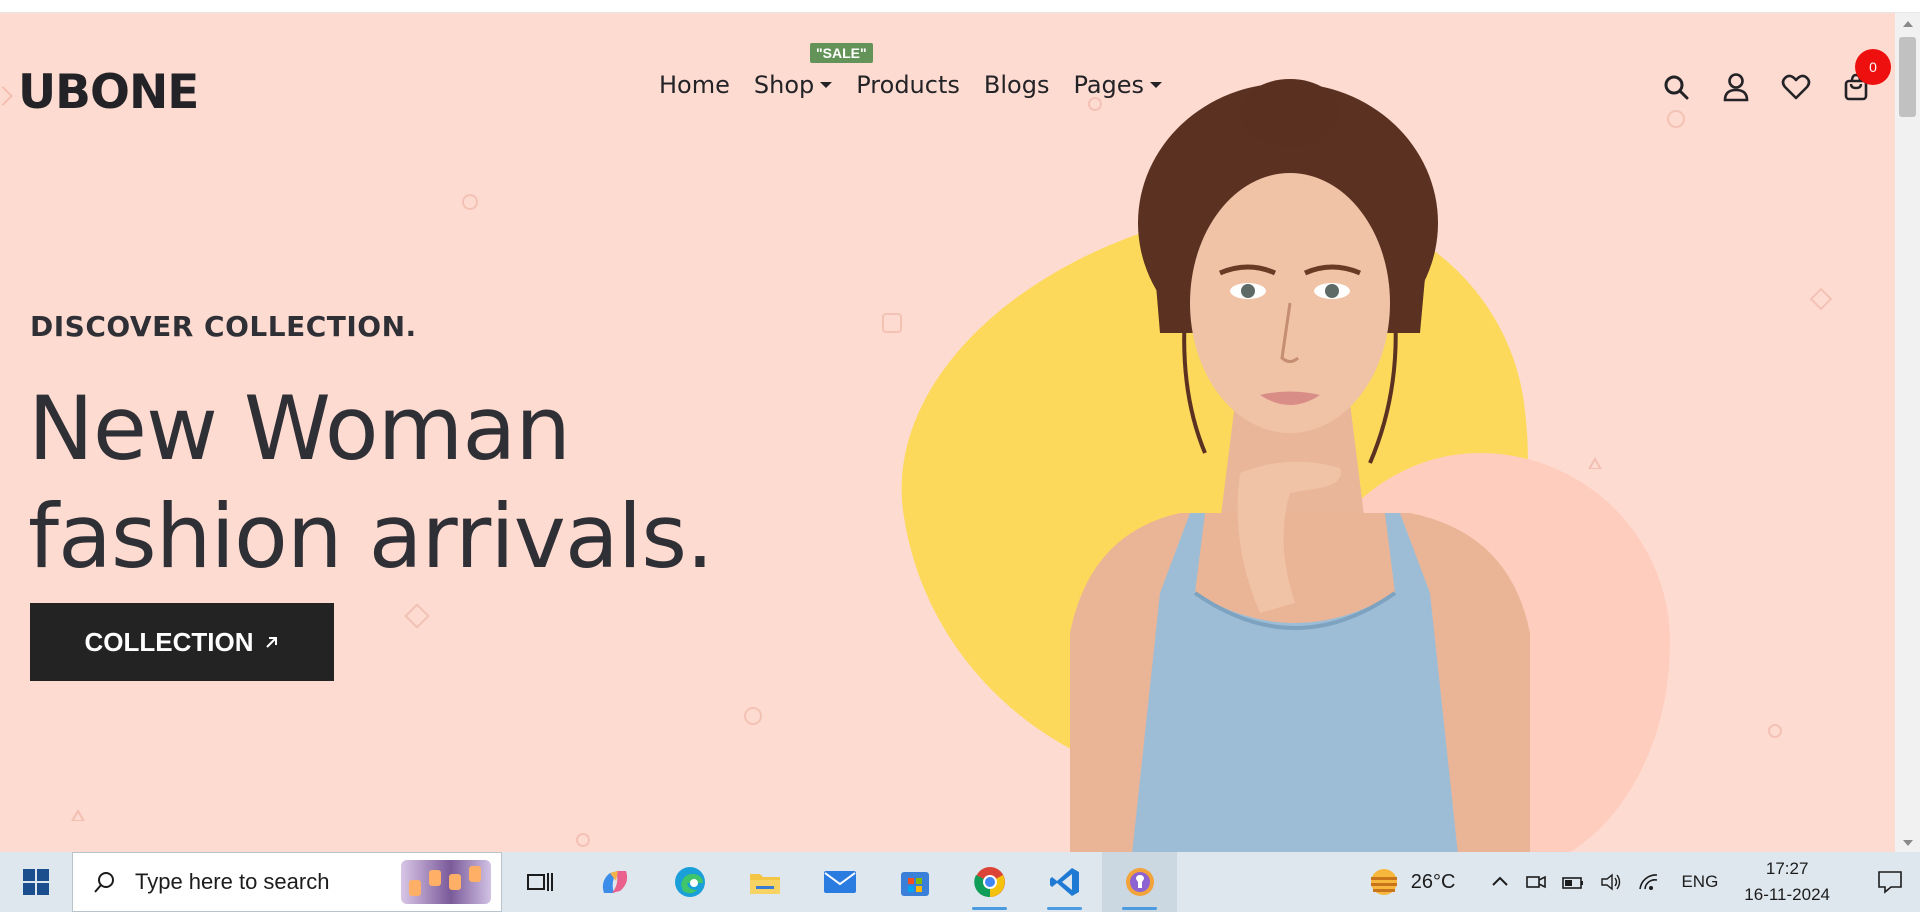 The width and height of the screenshot is (1920, 912). I want to click on collection-button: COLLECTION, so click(182, 642).